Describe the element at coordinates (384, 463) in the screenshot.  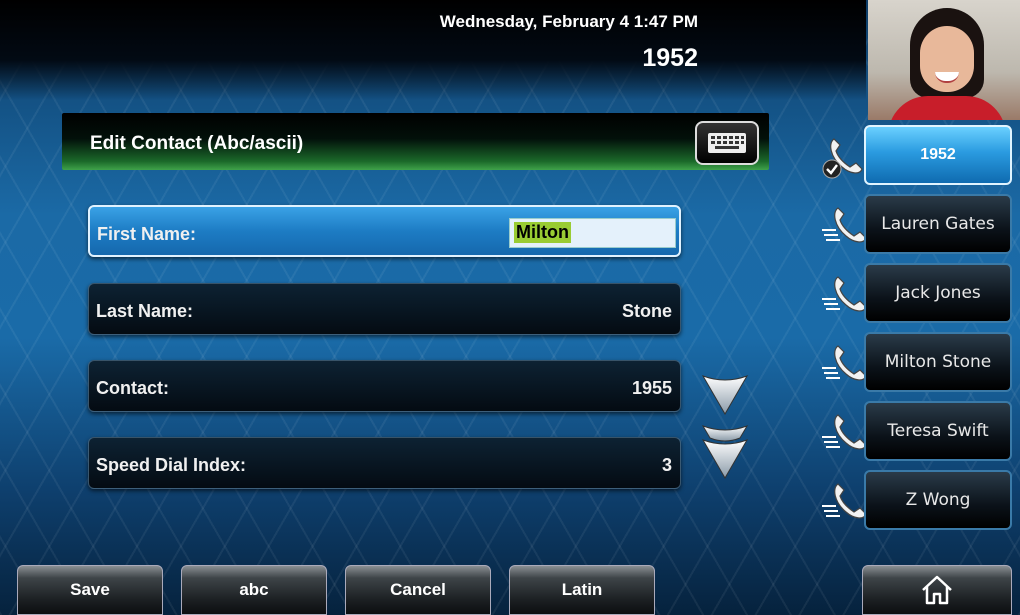
I see `speed-dial-index-field: Speed Dial Index: 3` at that location.